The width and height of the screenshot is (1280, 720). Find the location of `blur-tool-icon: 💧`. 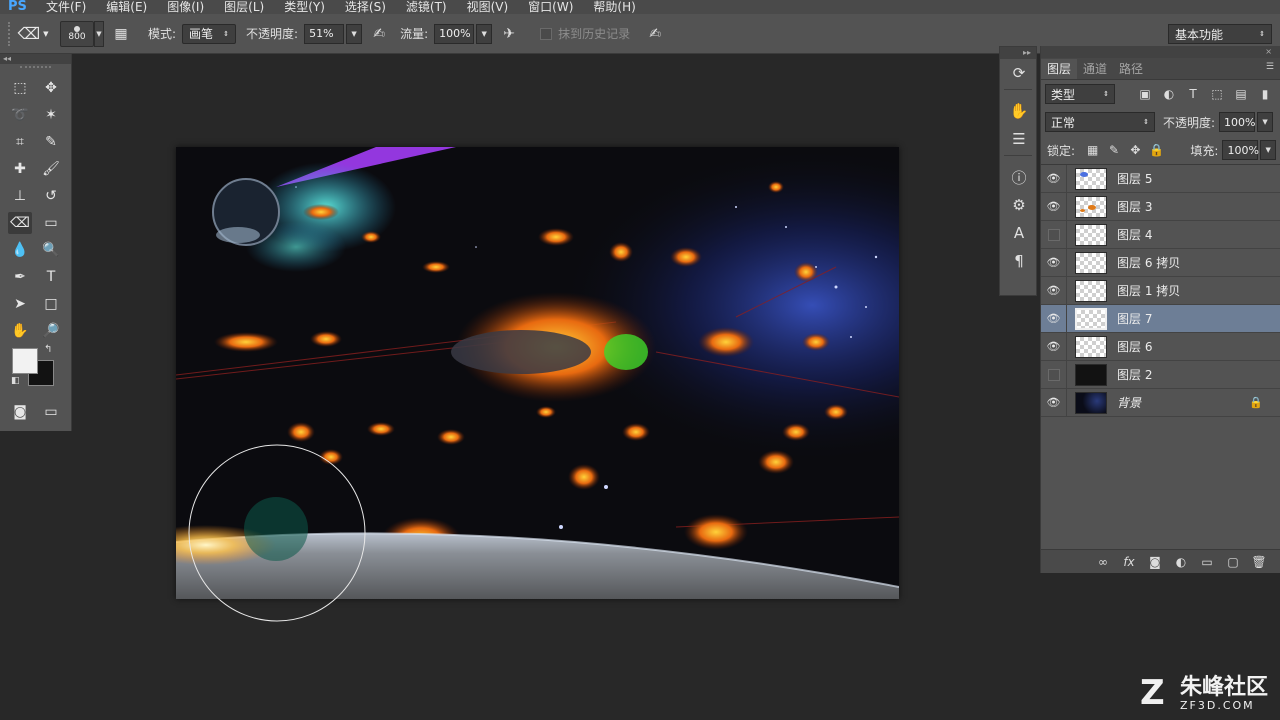

blur-tool-icon: 💧 is located at coordinates (20, 250).